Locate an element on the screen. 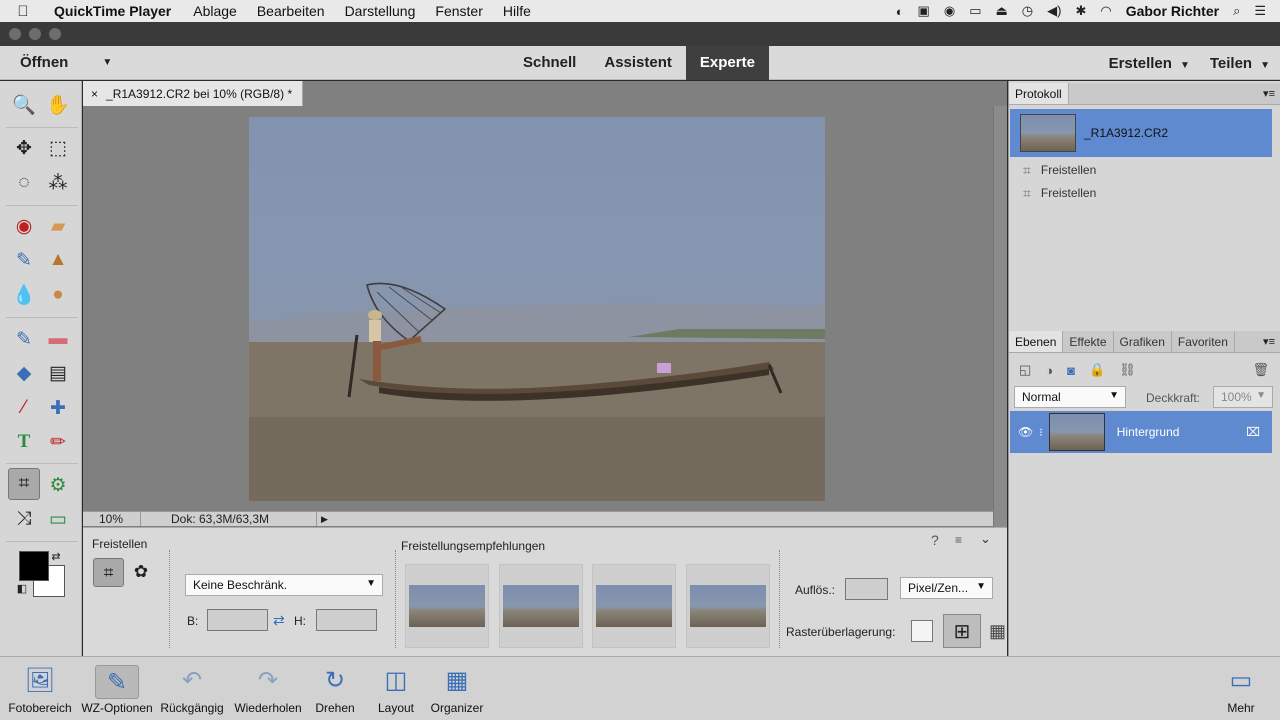  history-snapshot: _R1A3912.CR2 is located at coordinates (1141, 133).